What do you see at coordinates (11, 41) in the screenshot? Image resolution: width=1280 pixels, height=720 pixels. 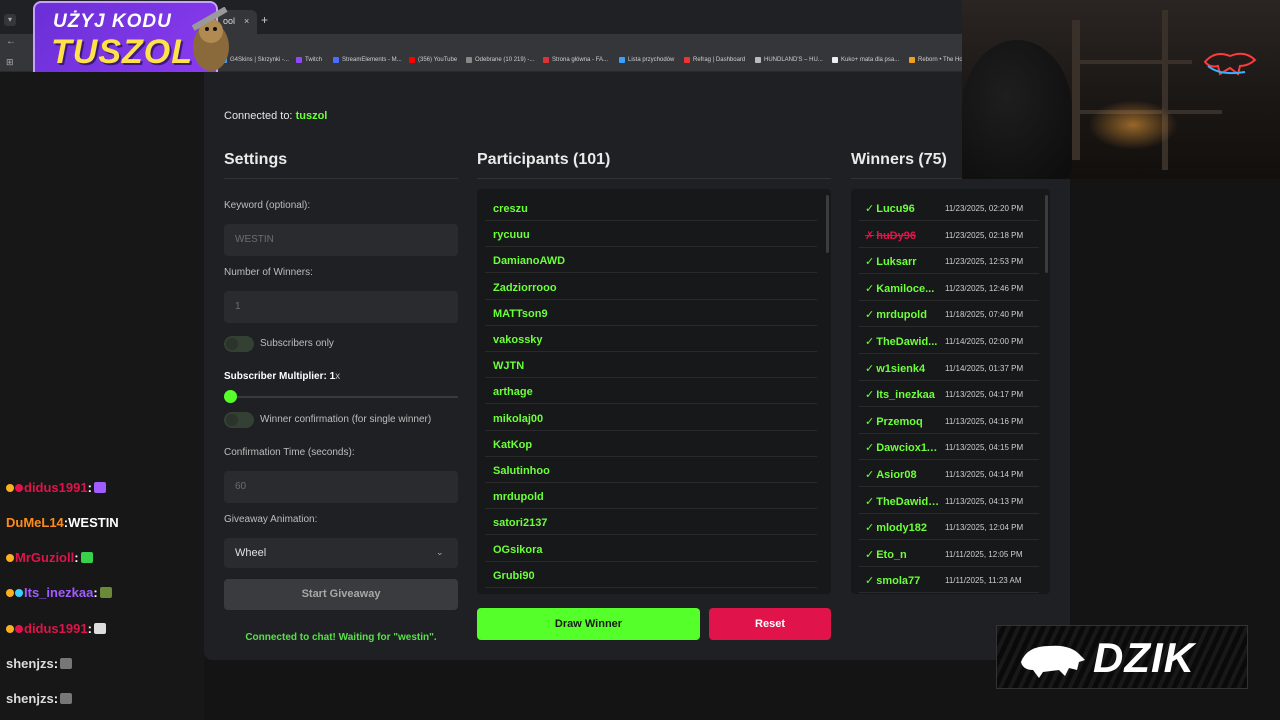 I see `back-arrow-icon: ←` at bounding box center [11, 41].